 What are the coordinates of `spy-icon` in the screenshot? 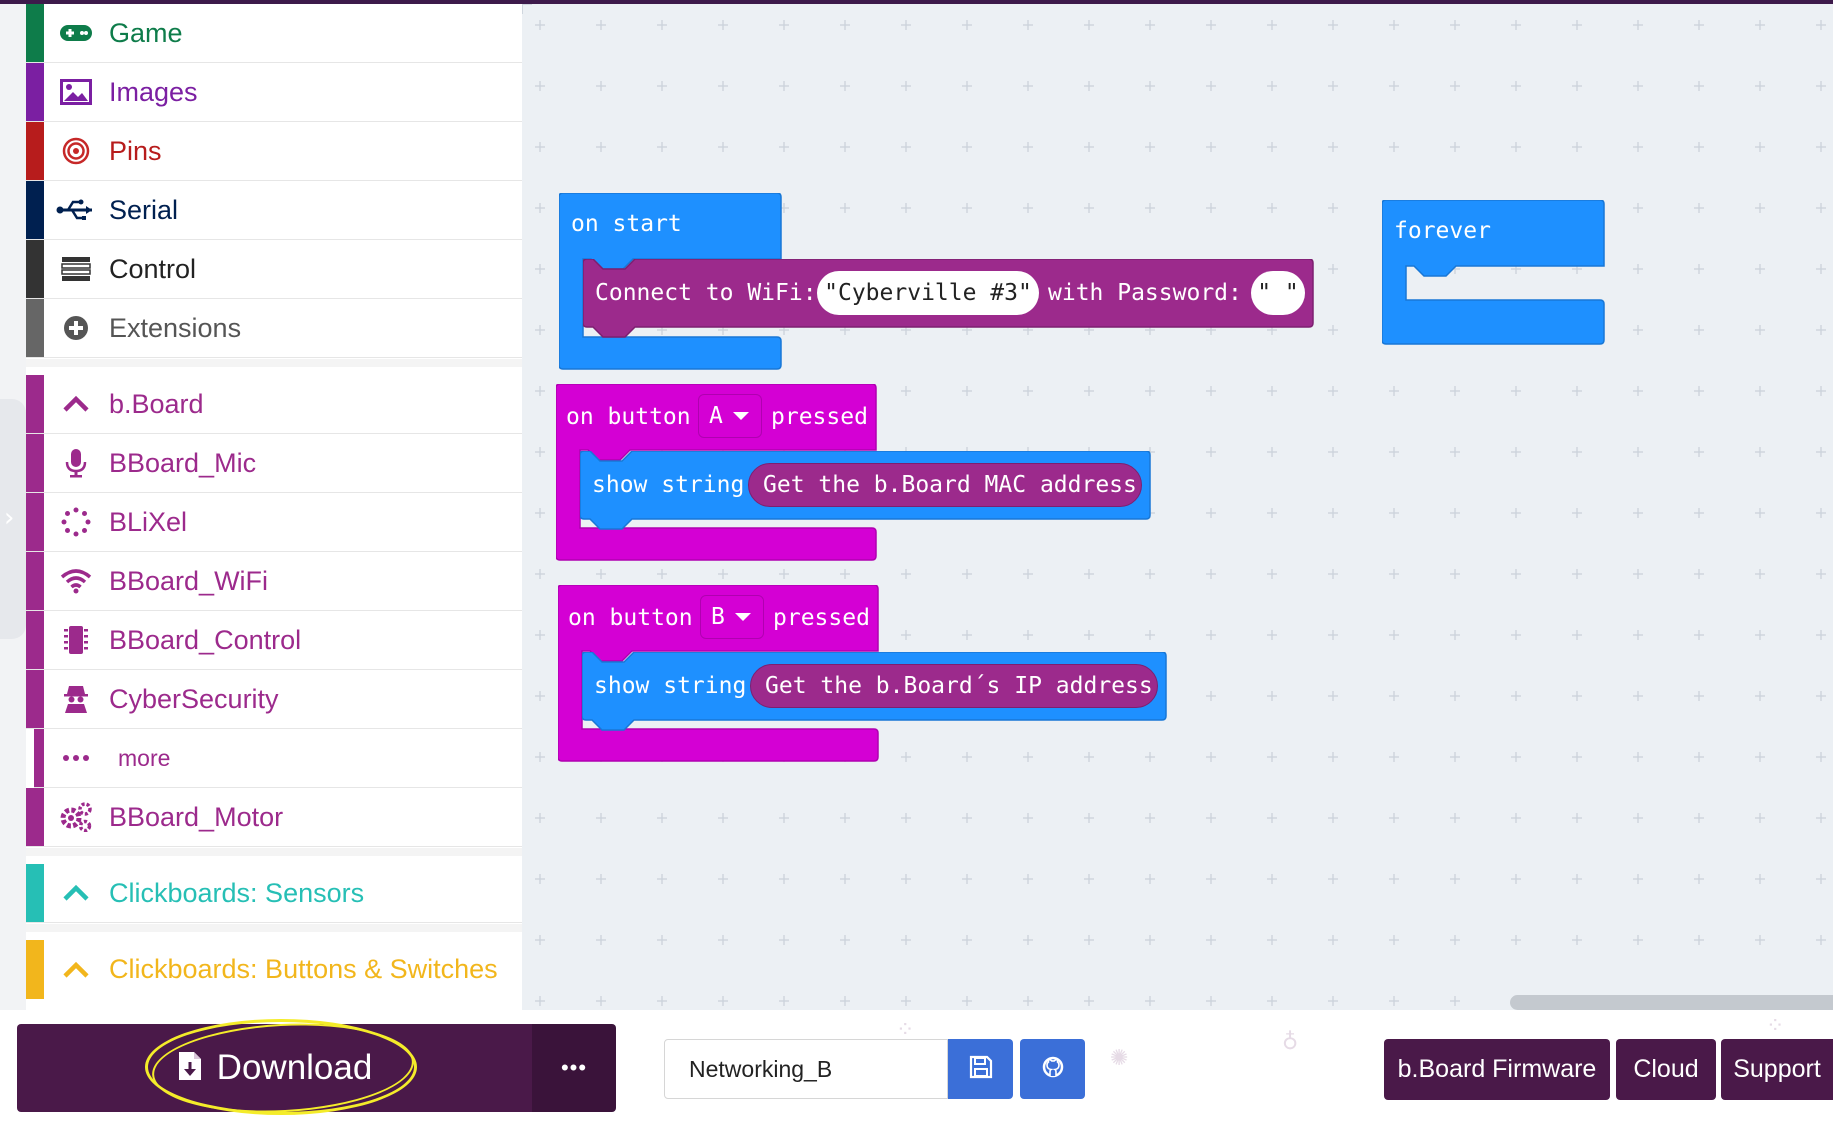 It's located at (76, 699).